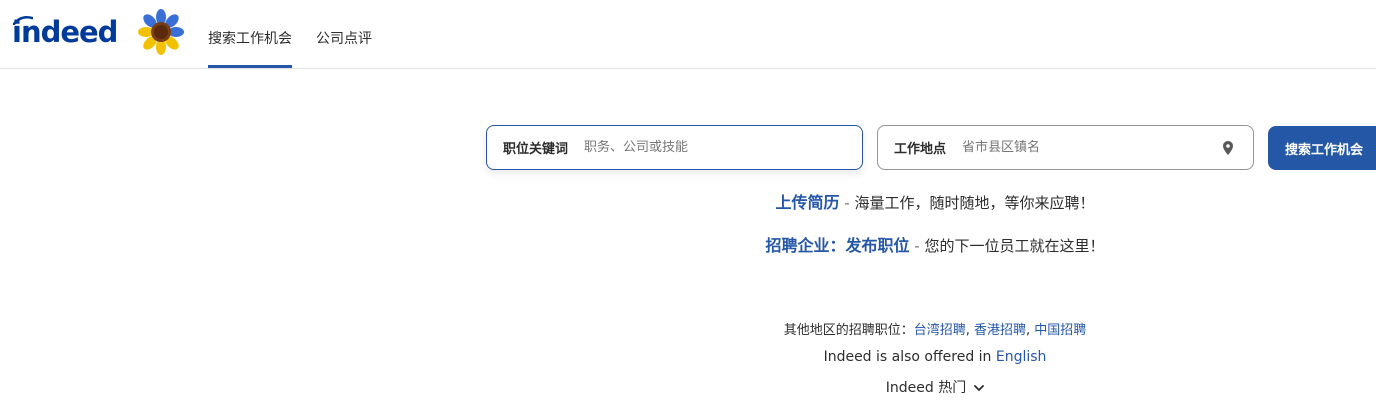  Describe the element at coordinates (1228, 148) in the screenshot. I see `location-pin-icon` at that location.